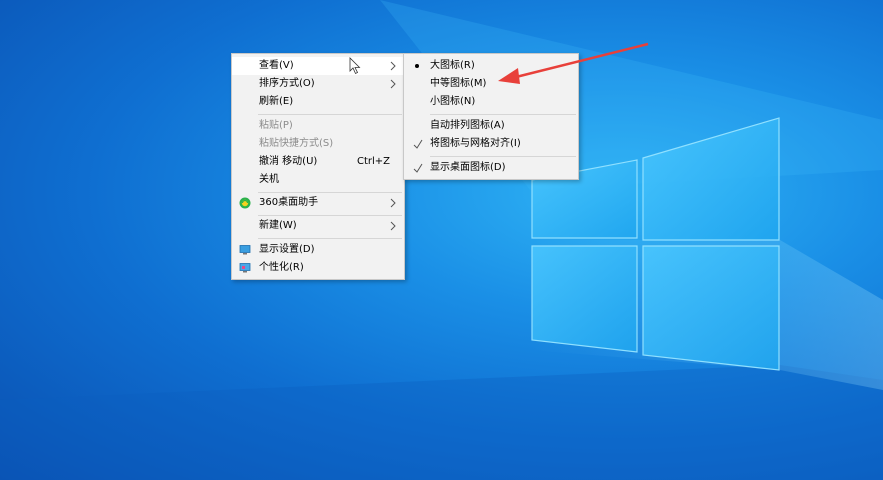 Image resolution: width=883 pixels, height=480 pixels. I want to click on menu-item-display-settings: 显示设置(D), so click(318, 250).